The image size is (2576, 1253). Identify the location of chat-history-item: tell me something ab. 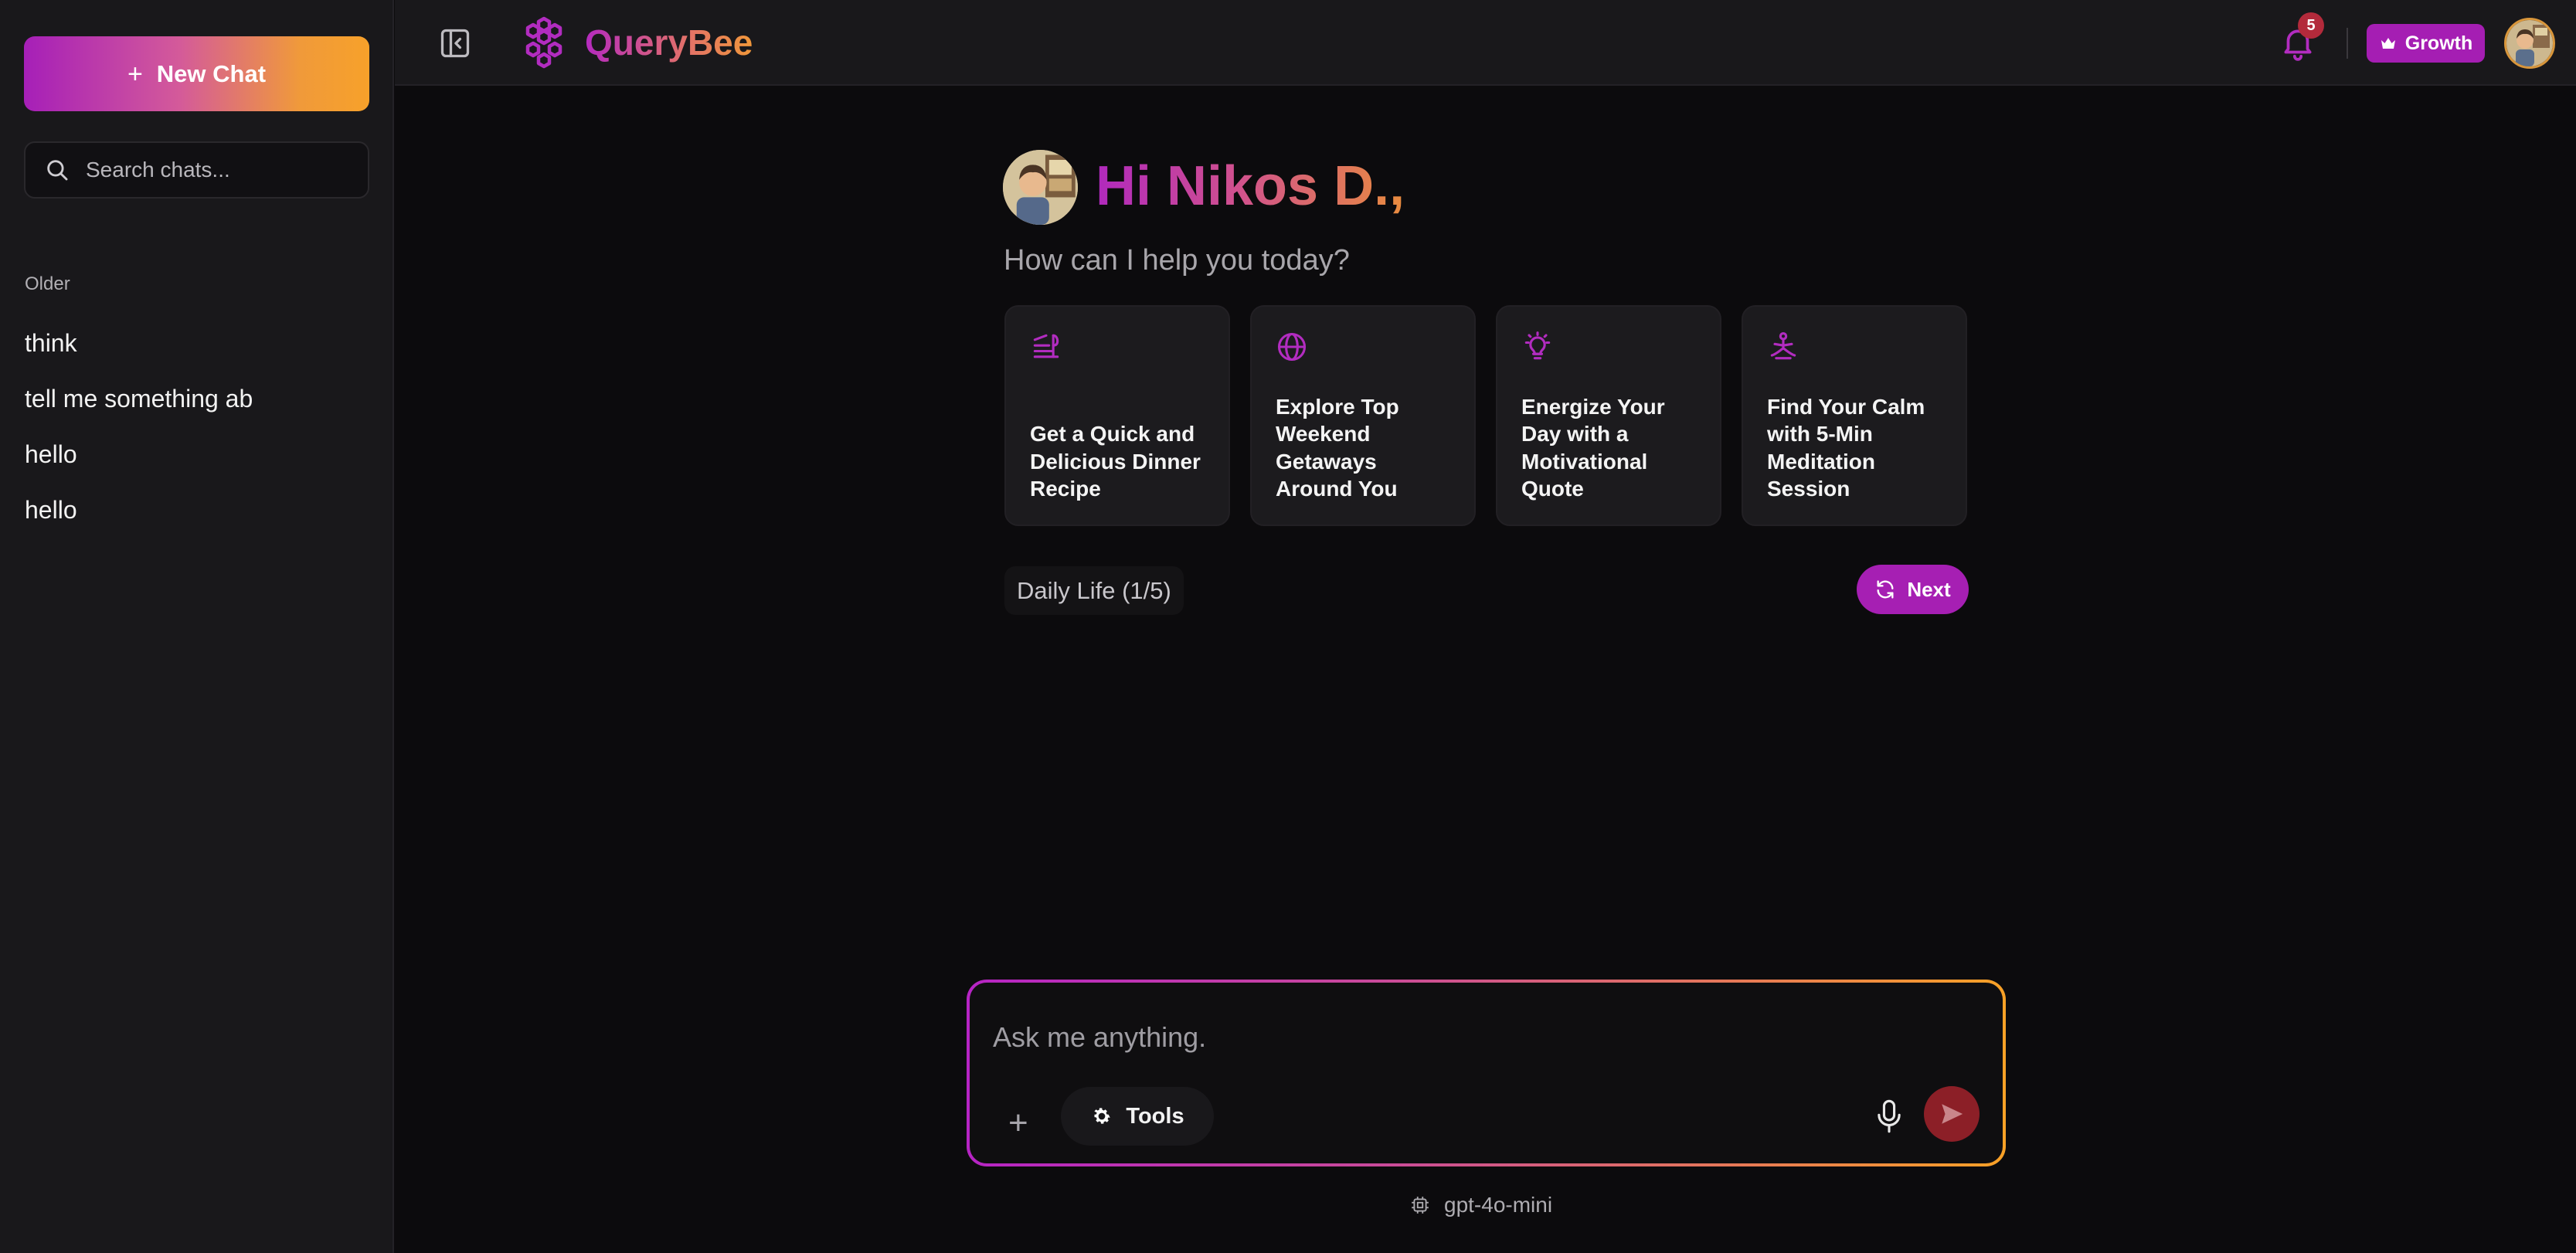
(139, 399).